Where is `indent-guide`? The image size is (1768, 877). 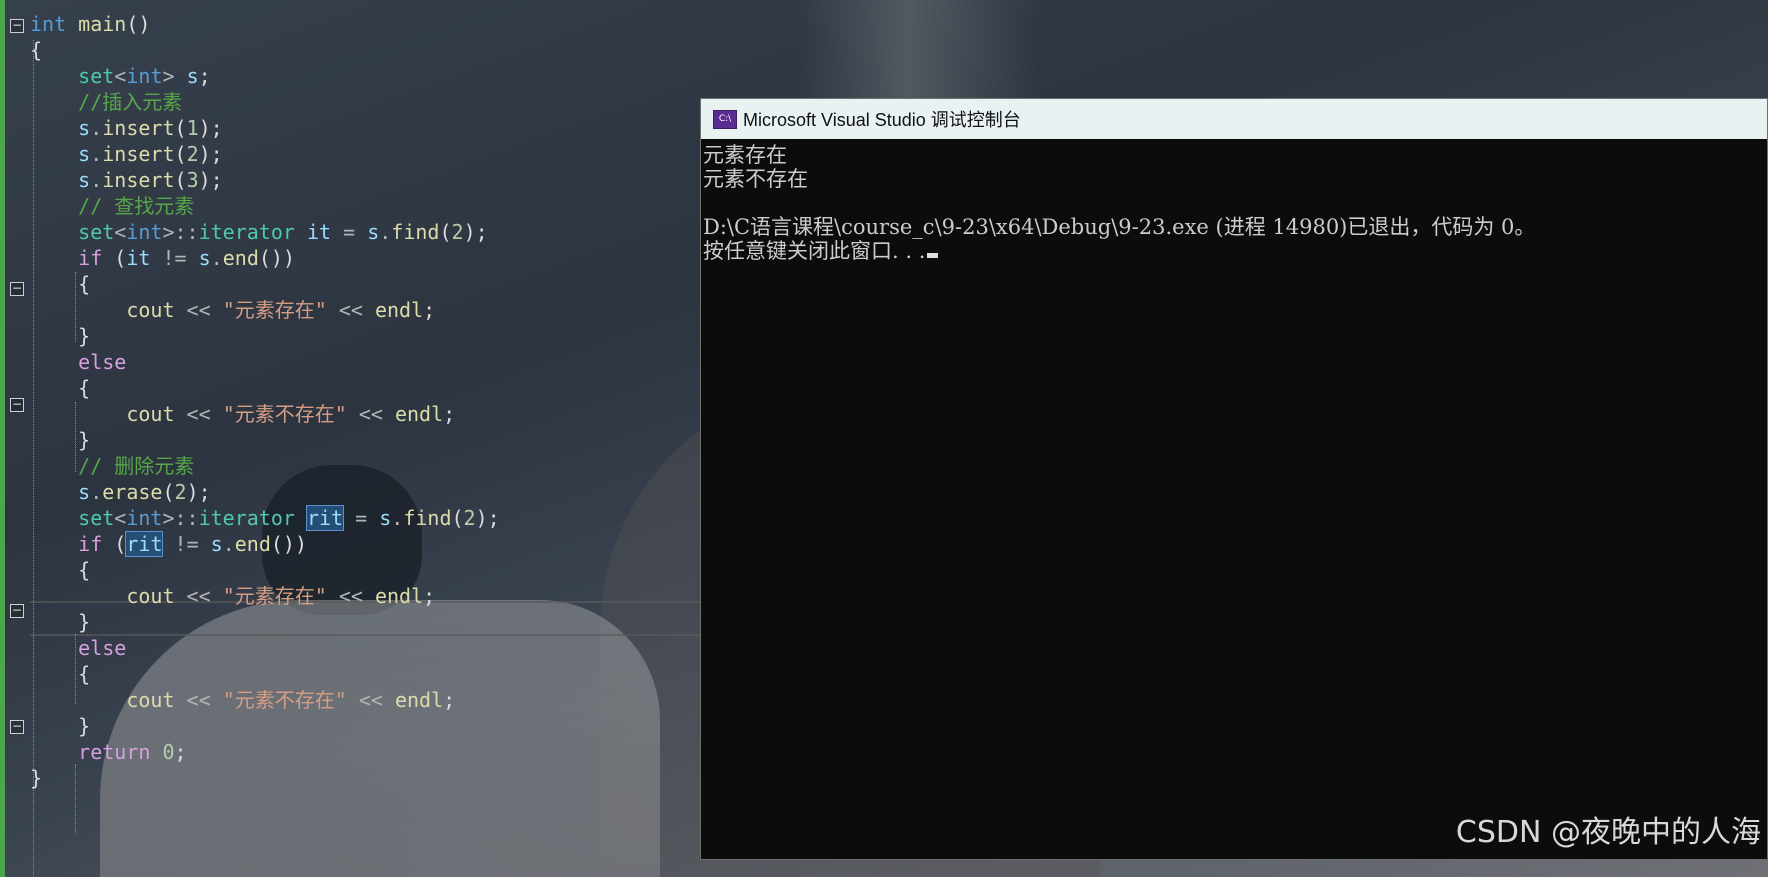
indent-guide is located at coordinates (75, 799).